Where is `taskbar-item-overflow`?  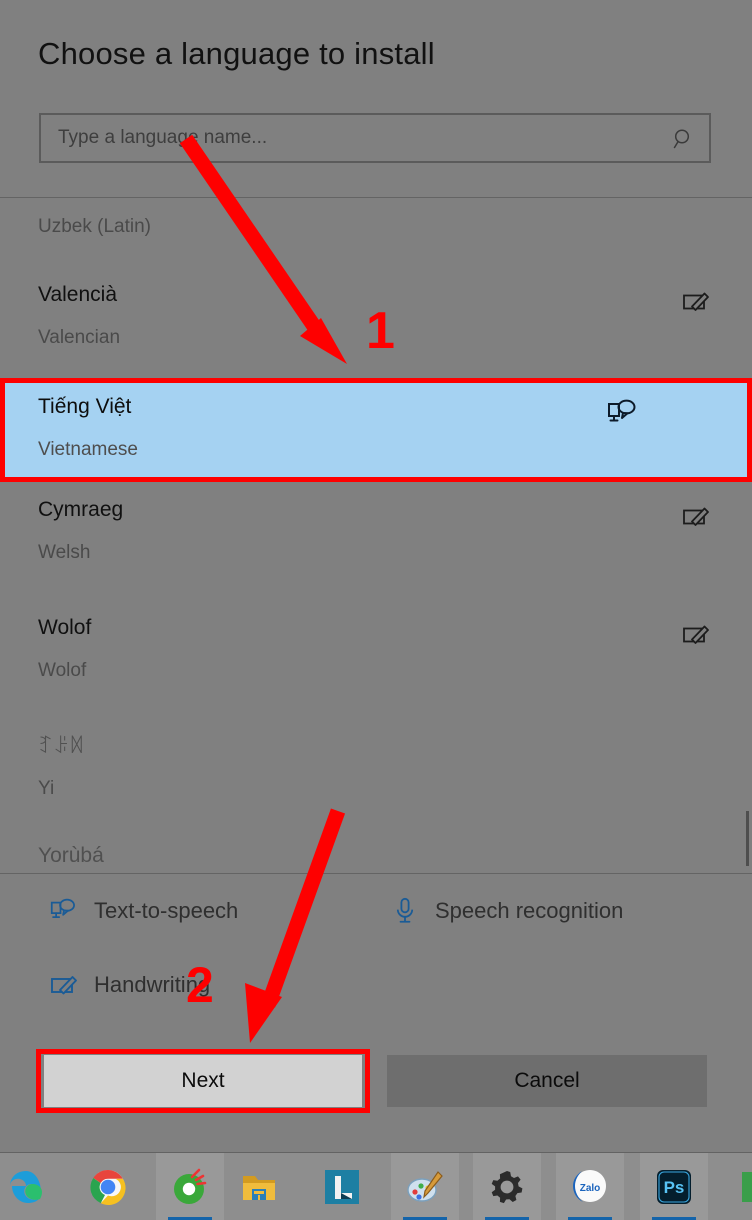
taskbar-item-overflow is located at coordinates (737, 1186).